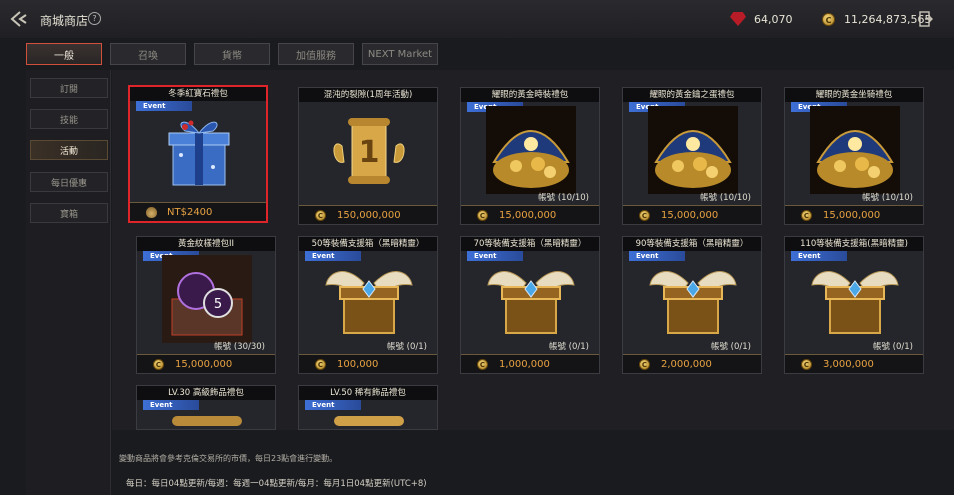 The image size is (954, 495). I want to click on golden-scroll-icon: 1, so click(369, 151).